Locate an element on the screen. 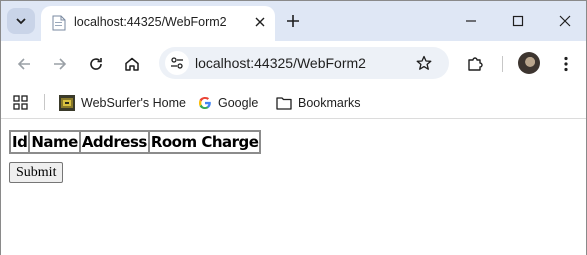  table-header-row: Id Name Address Room Charge is located at coordinates (135, 142).